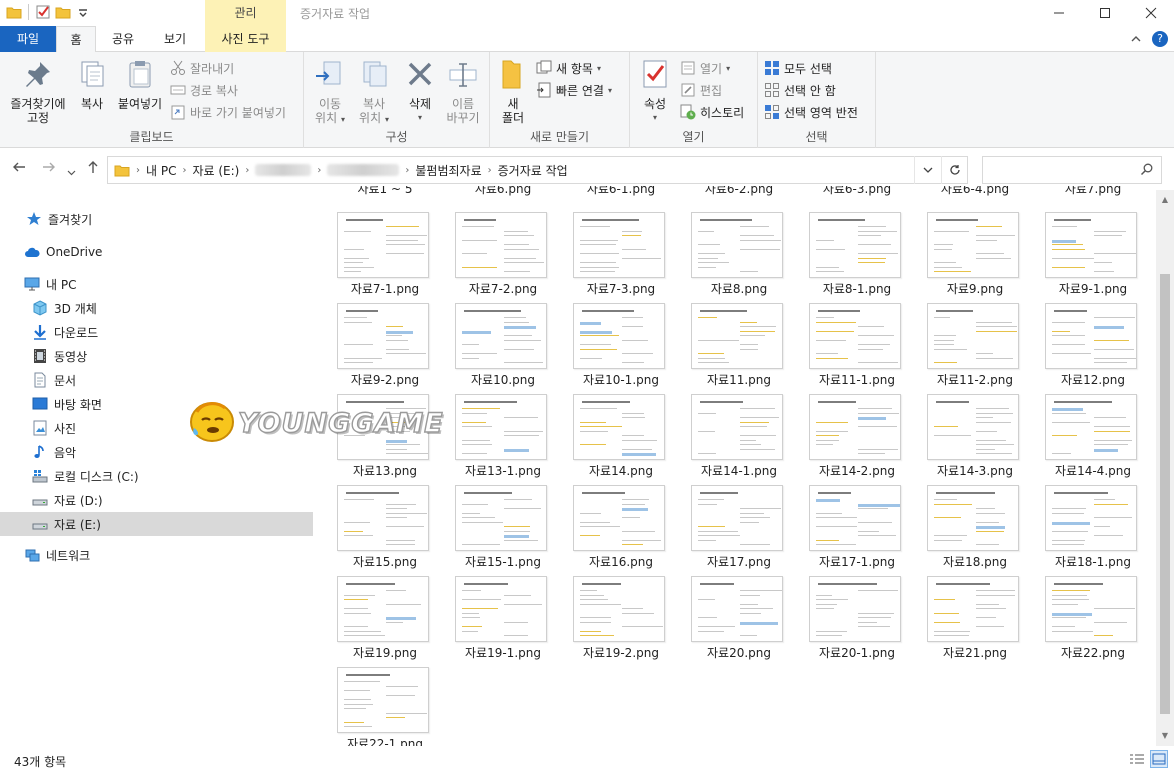 This screenshot has height=770, width=1174. What do you see at coordinates (494, 243) in the screenshot?
I see `file-tile: 자료7-2.png` at bounding box center [494, 243].